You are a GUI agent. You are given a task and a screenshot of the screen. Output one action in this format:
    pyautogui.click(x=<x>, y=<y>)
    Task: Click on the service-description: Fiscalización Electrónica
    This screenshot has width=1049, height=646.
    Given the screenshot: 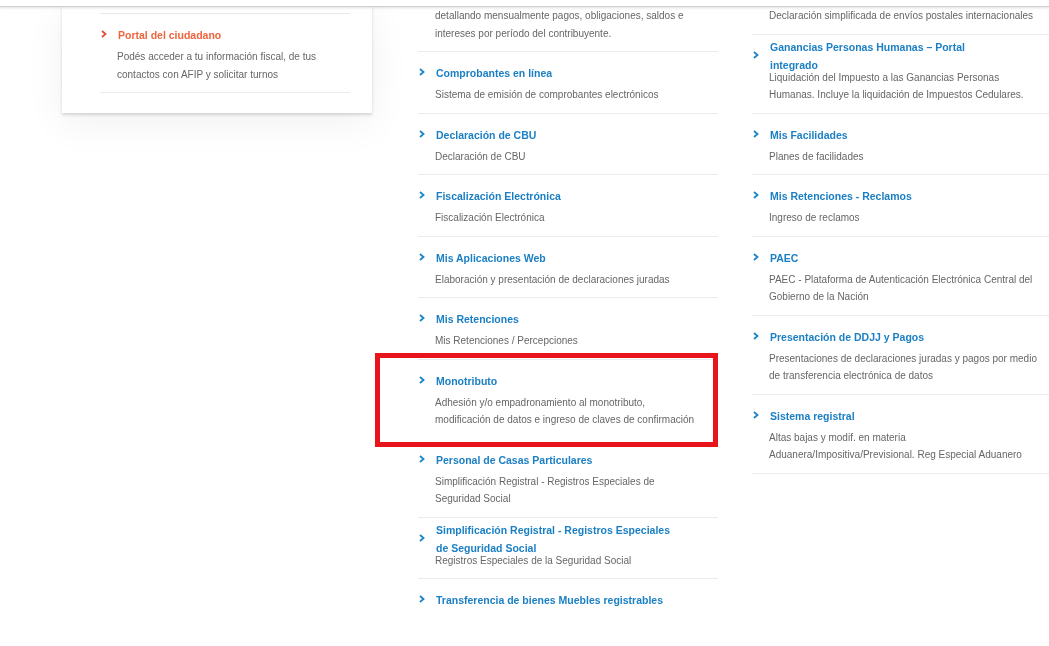 What is the action you would take?
    pyautogui.click(x=490, y=218)
    